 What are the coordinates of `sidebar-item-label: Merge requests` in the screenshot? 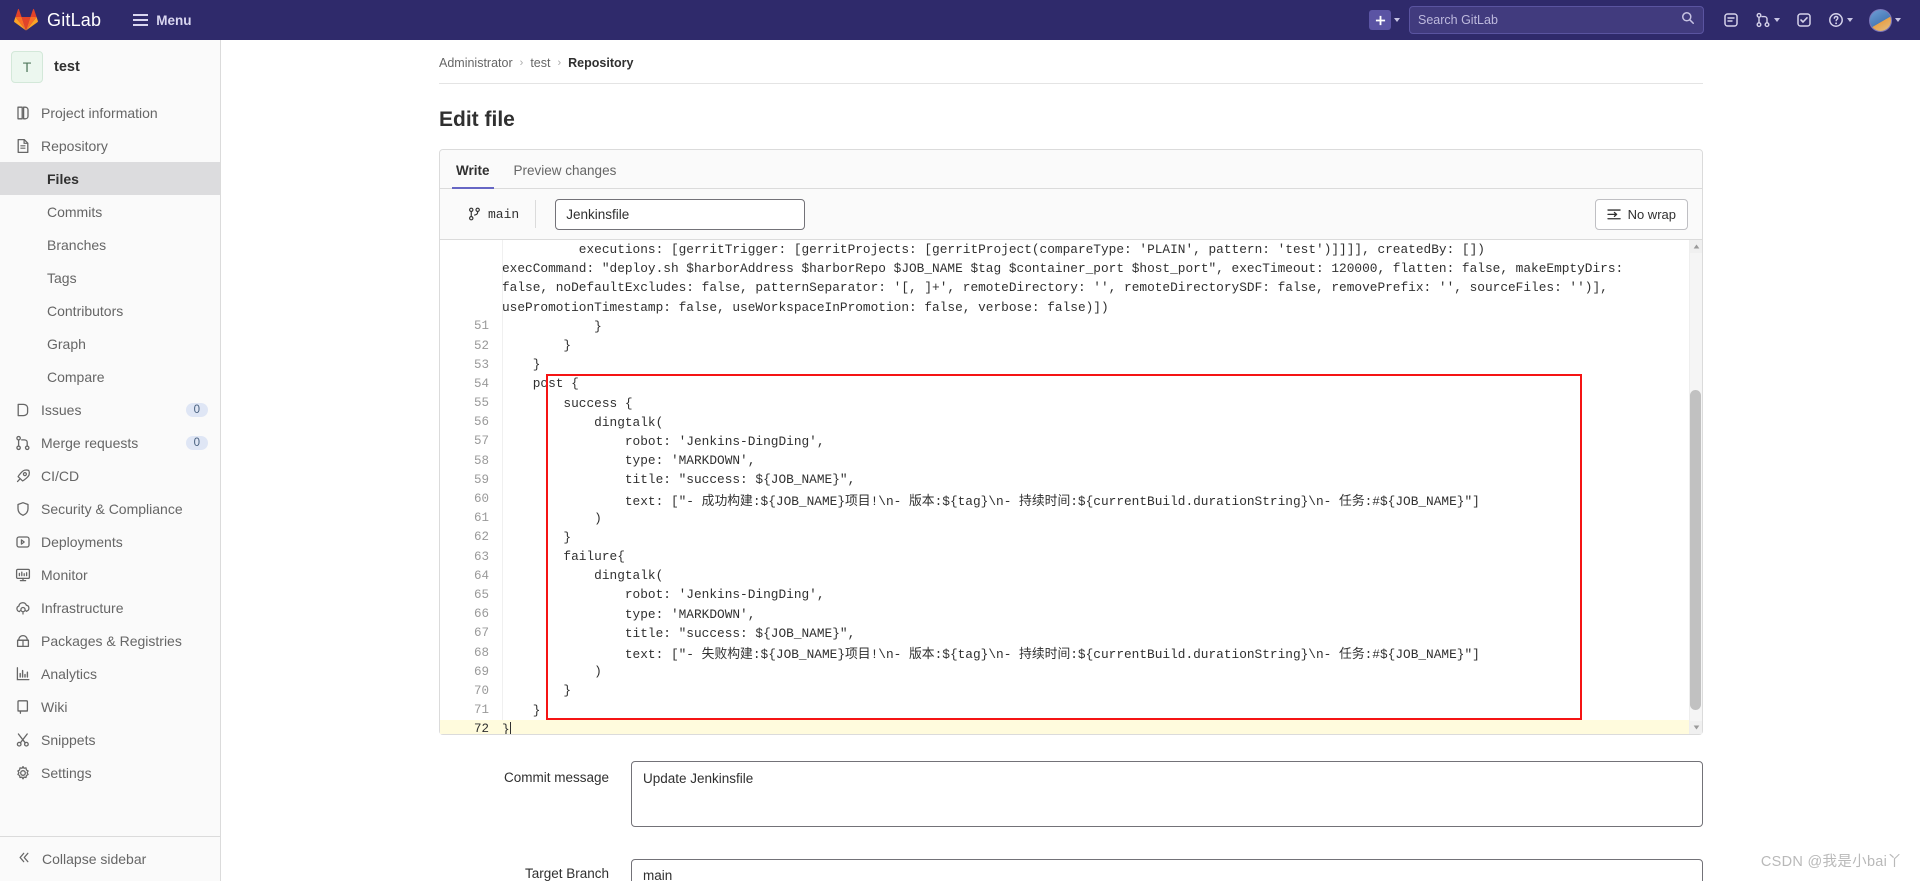 It's located at (90, 442).